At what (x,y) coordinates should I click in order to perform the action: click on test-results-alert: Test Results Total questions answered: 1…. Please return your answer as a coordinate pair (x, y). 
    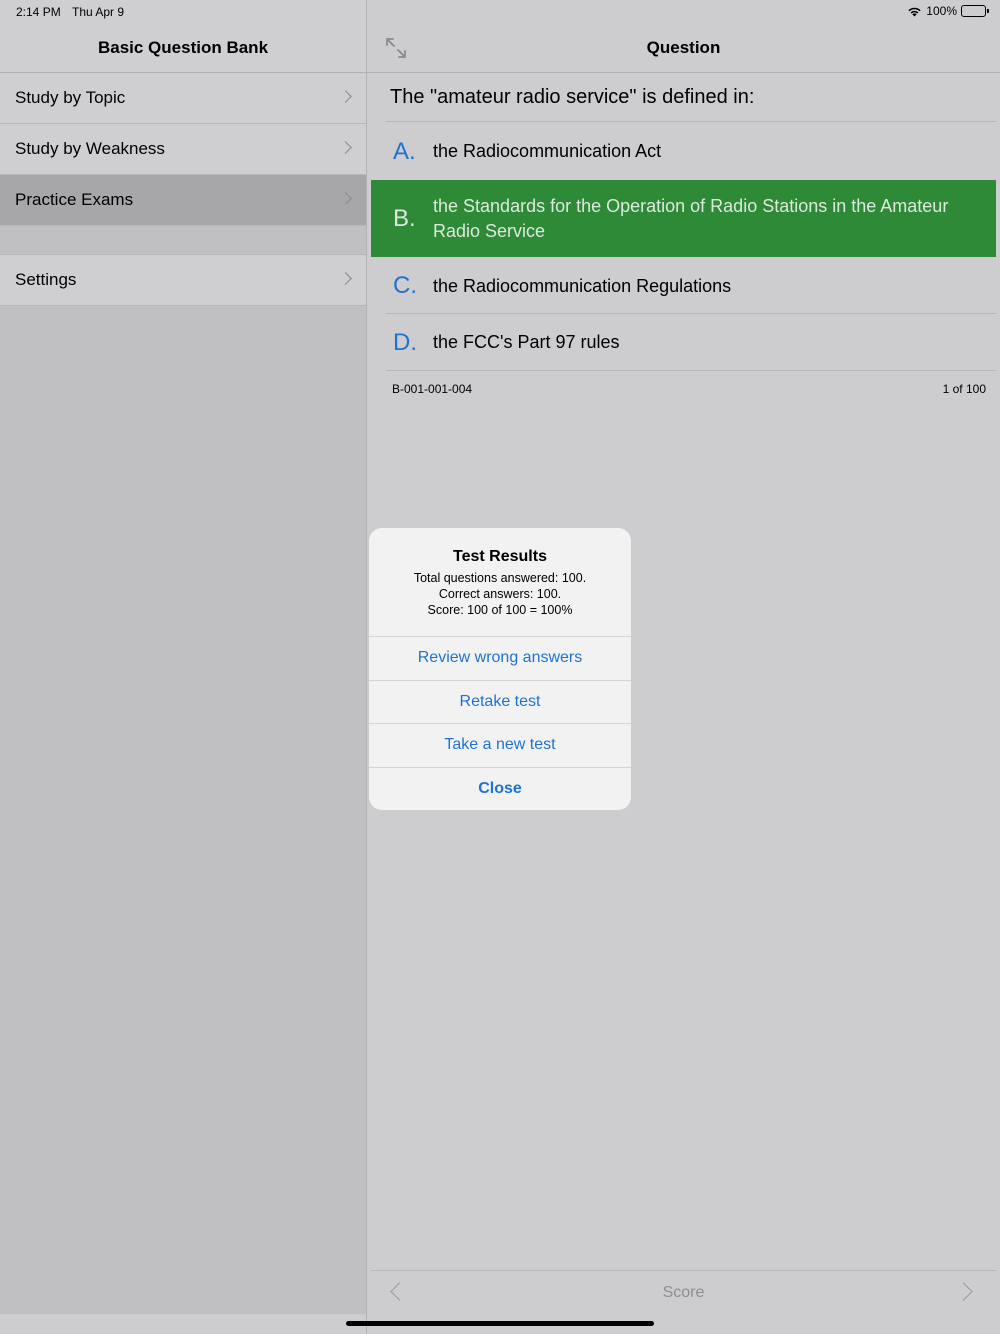
    Looking at the image, I should click on (500, 669).